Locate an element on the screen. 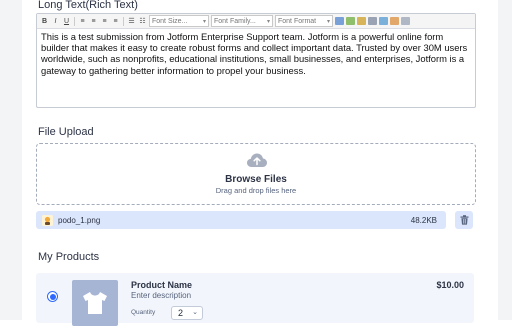  file-name: podo_1.png is located at coordinates (79, 220).